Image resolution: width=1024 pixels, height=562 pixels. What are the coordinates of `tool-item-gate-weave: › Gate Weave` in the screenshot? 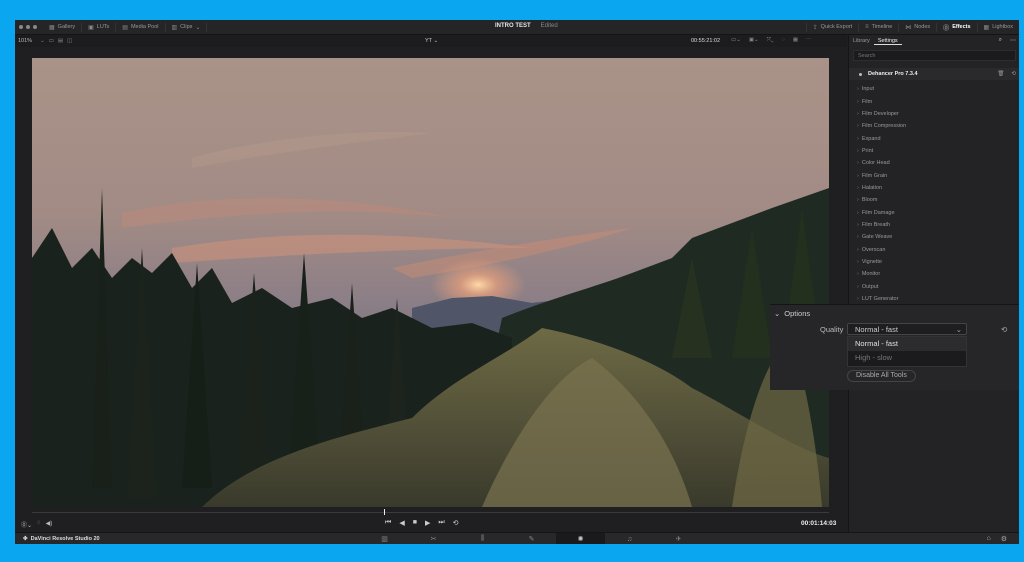 It's located at (881, 237).